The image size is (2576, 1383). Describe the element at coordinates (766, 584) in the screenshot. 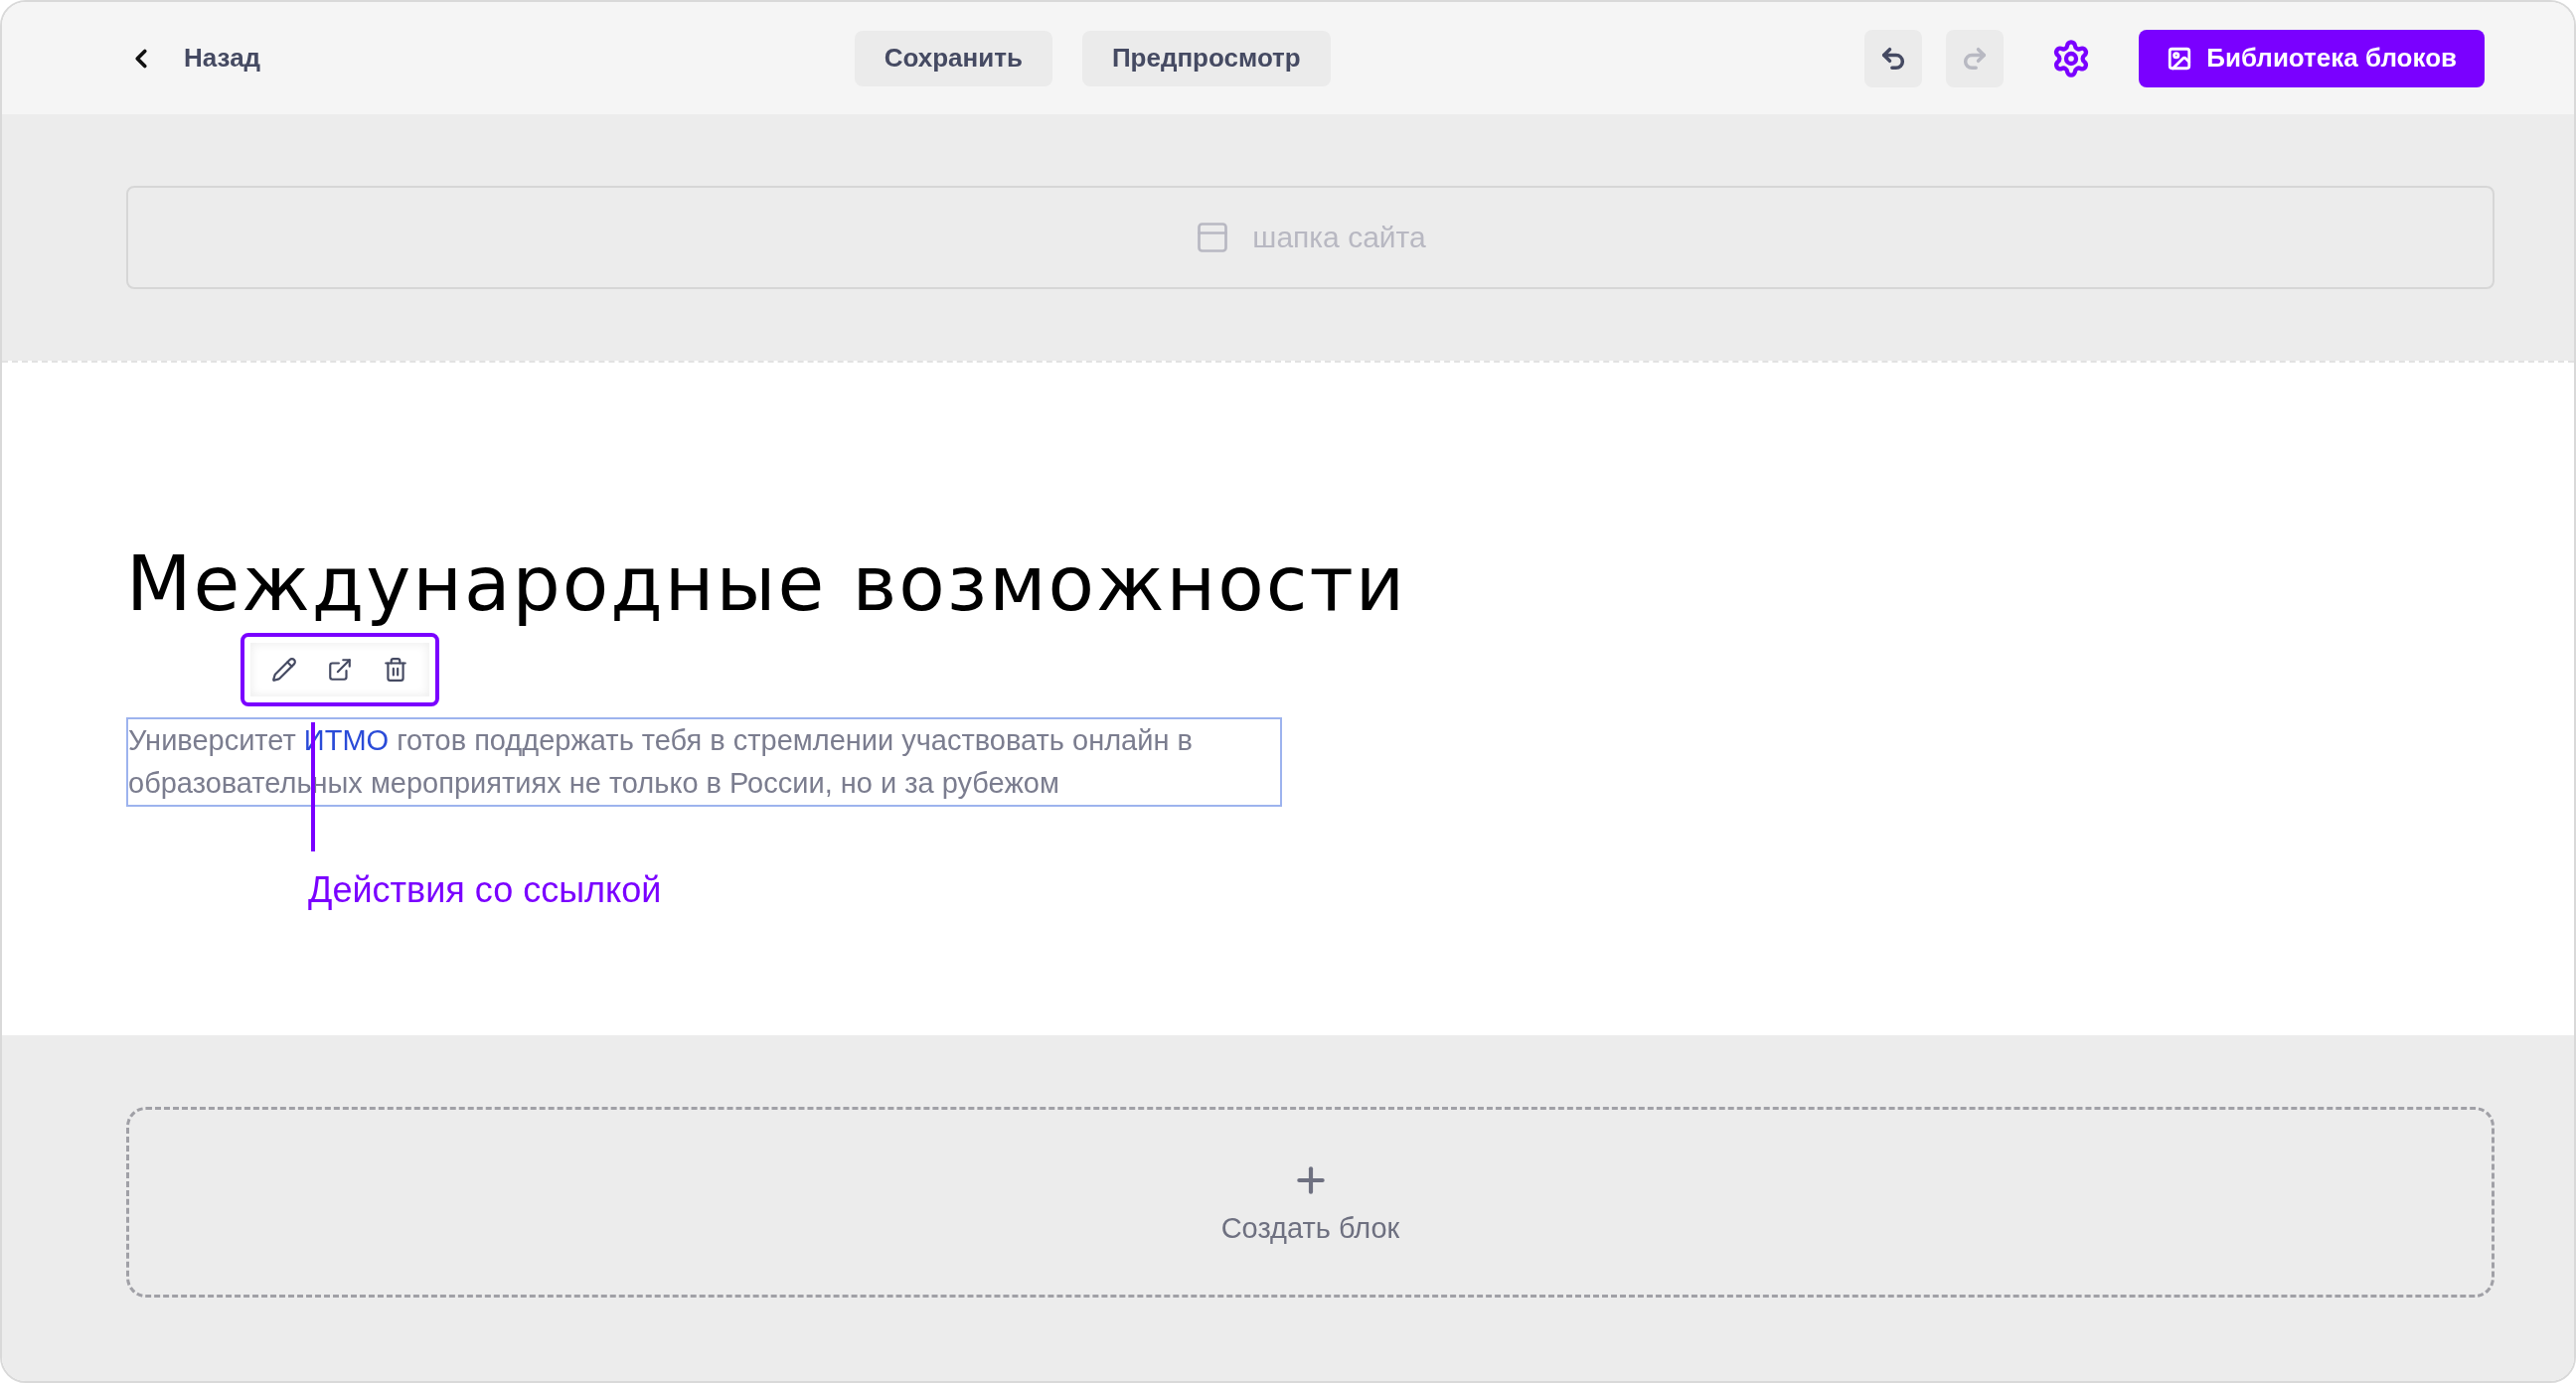

I see `page-title: Международные возможности` at that location.